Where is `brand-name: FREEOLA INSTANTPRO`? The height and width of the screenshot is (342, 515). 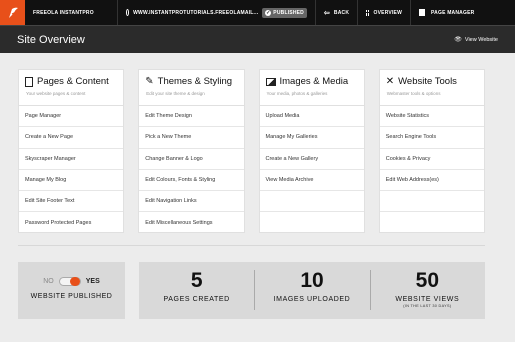 brand-name: FREEOLA INSTANTPRO is located at coordinates (71, 12).